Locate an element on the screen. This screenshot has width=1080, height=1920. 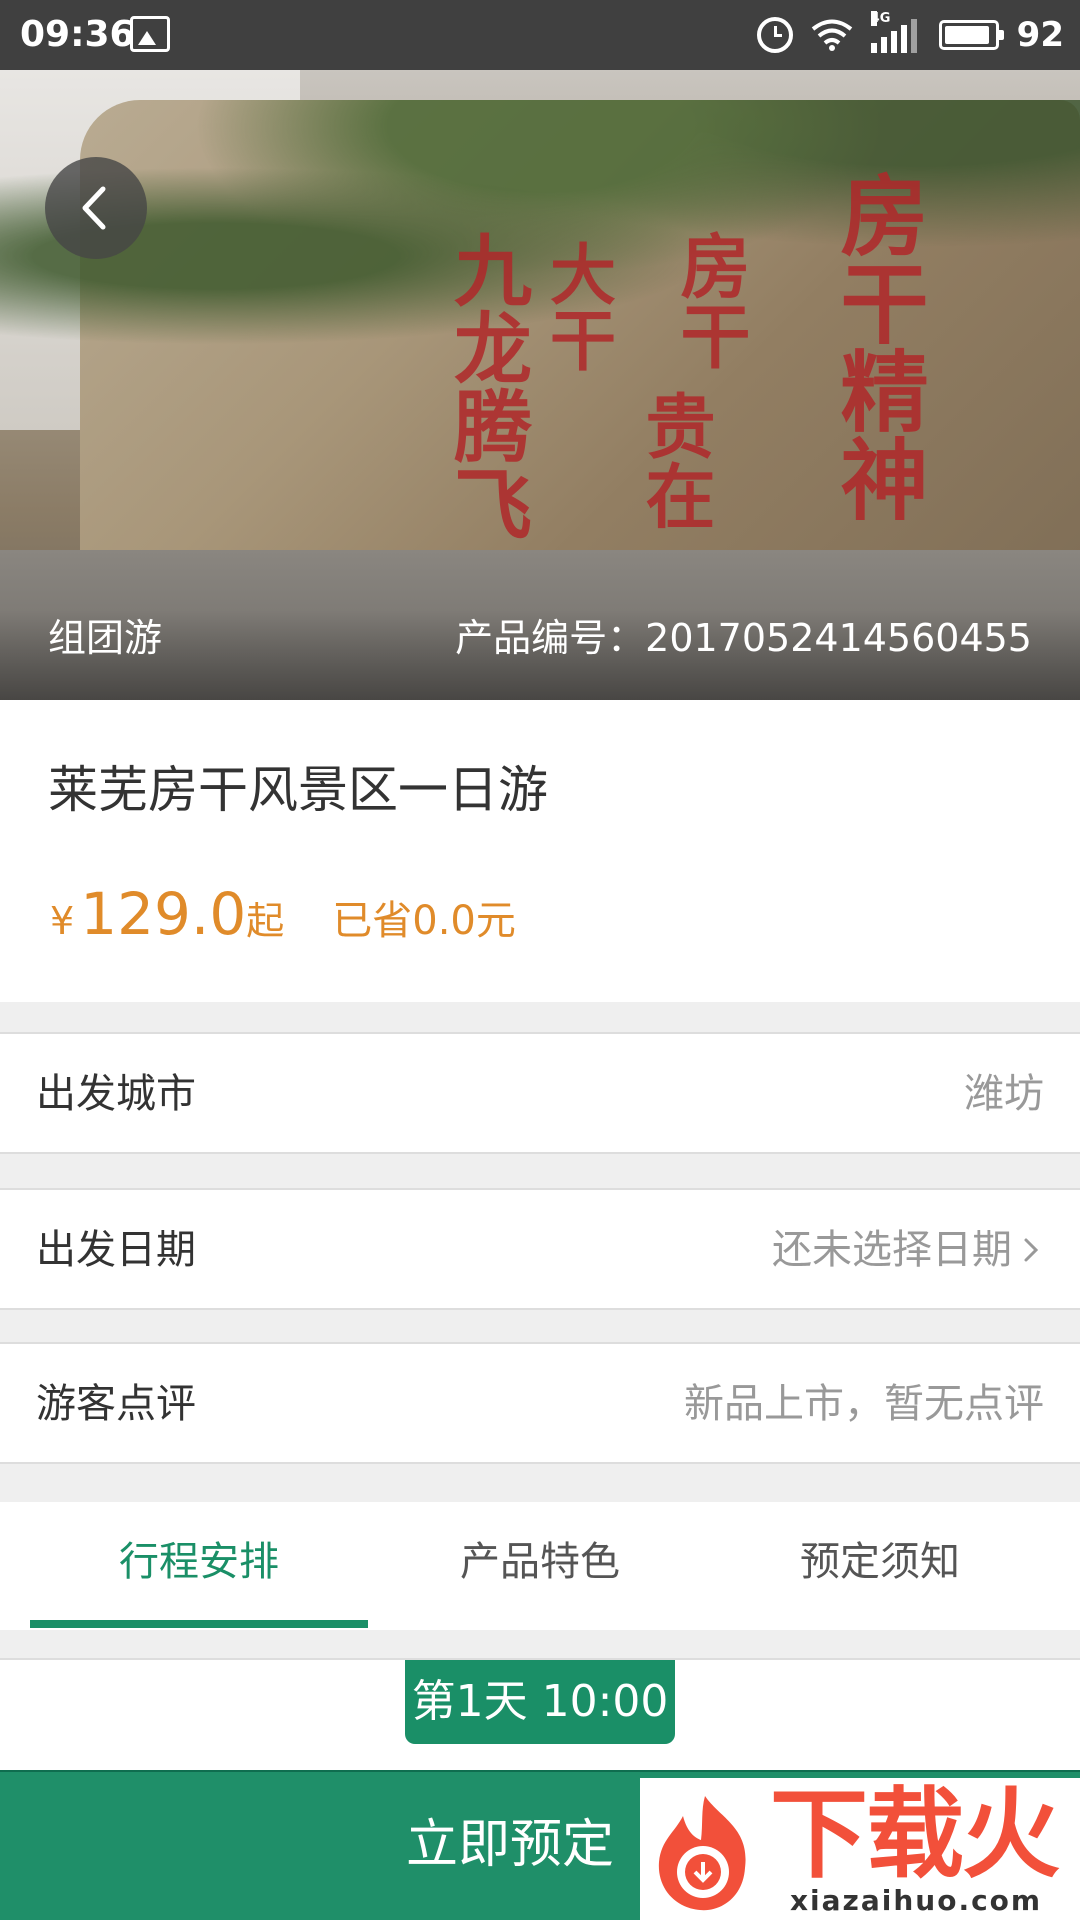
departure-date-value: 还未选择日期 is located at coordinates (892, 1250).